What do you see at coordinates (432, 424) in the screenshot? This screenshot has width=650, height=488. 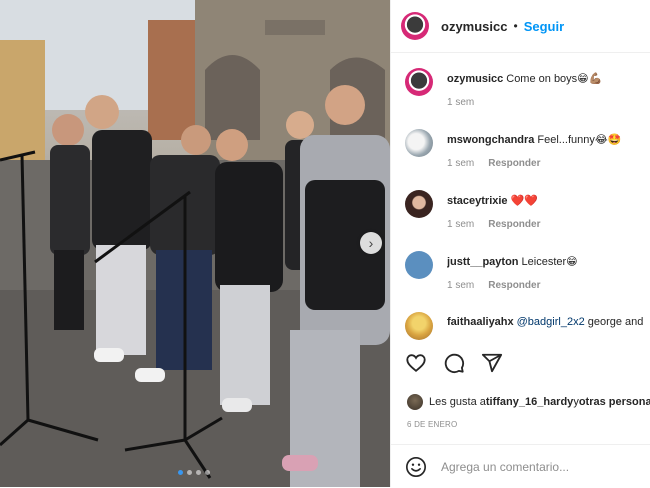 I see `post-date: 6 DE ENERO` at bounding box center [432, 424].